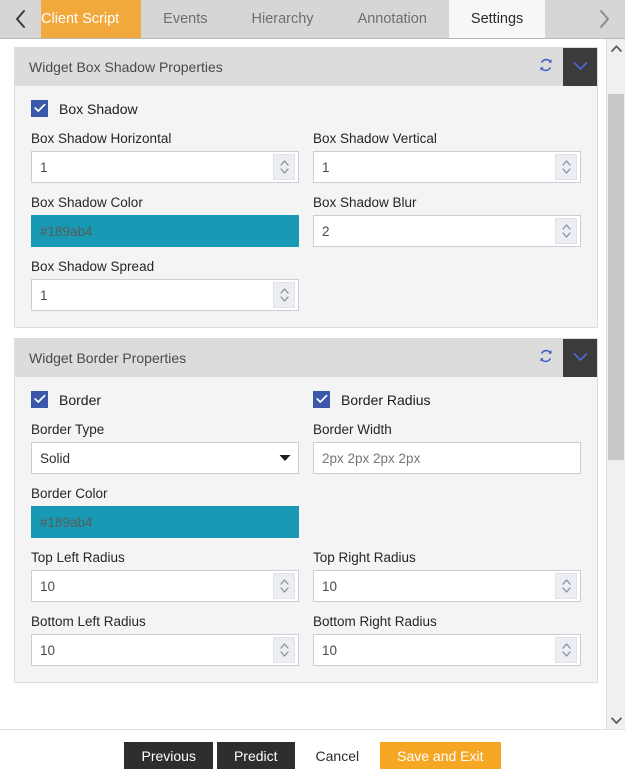 The height and width of the screenshot is (781, 625). I want to click on checkbox-row-box-shadow: Box Shadow, so click(306, 108).